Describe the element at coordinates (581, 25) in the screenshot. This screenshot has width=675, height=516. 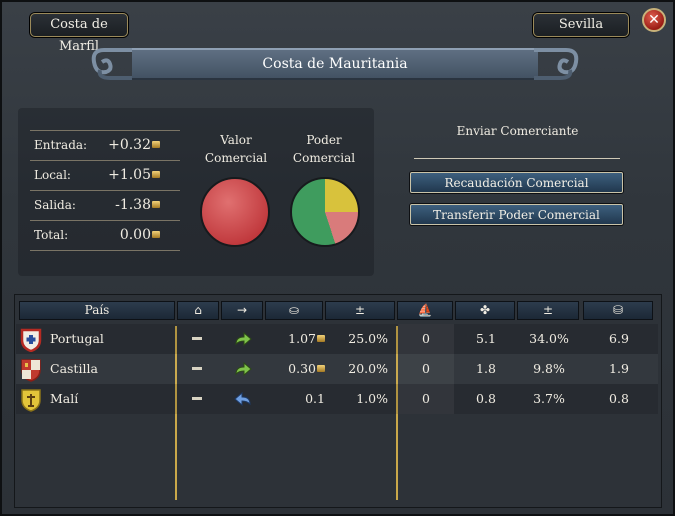
I see `tab-sevilla: Sevilla` at that location.